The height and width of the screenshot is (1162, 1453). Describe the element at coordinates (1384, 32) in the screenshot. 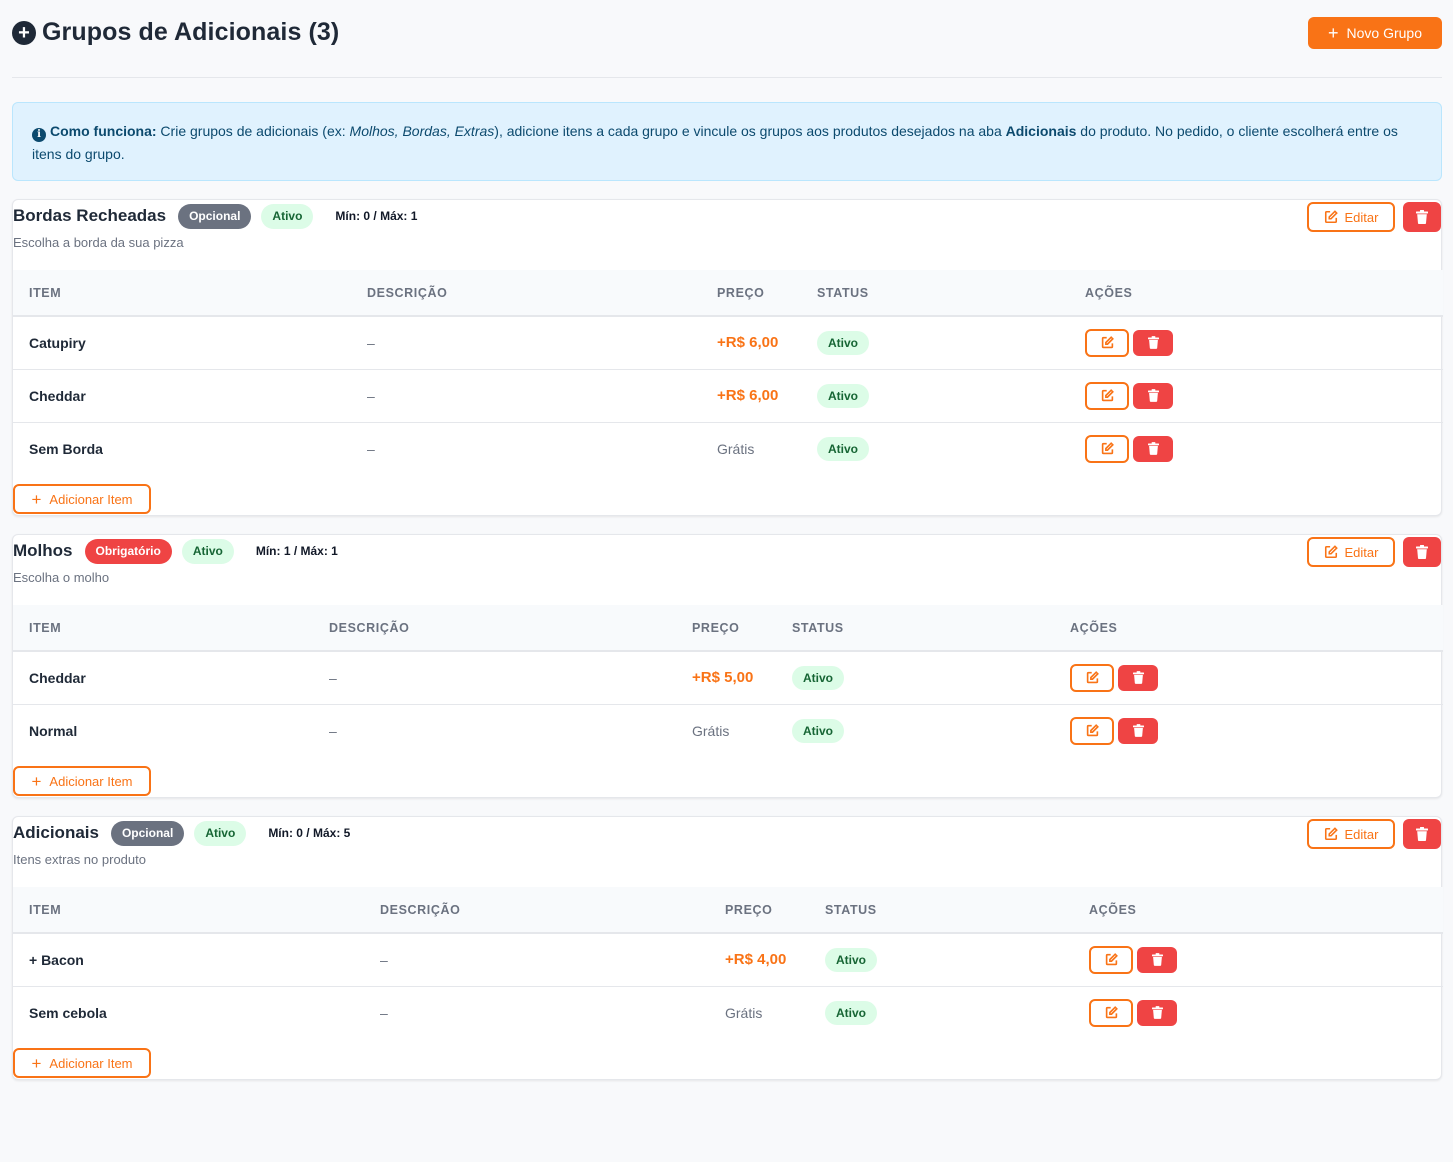

I see `new-group-label: Novo Grupo` at that location.